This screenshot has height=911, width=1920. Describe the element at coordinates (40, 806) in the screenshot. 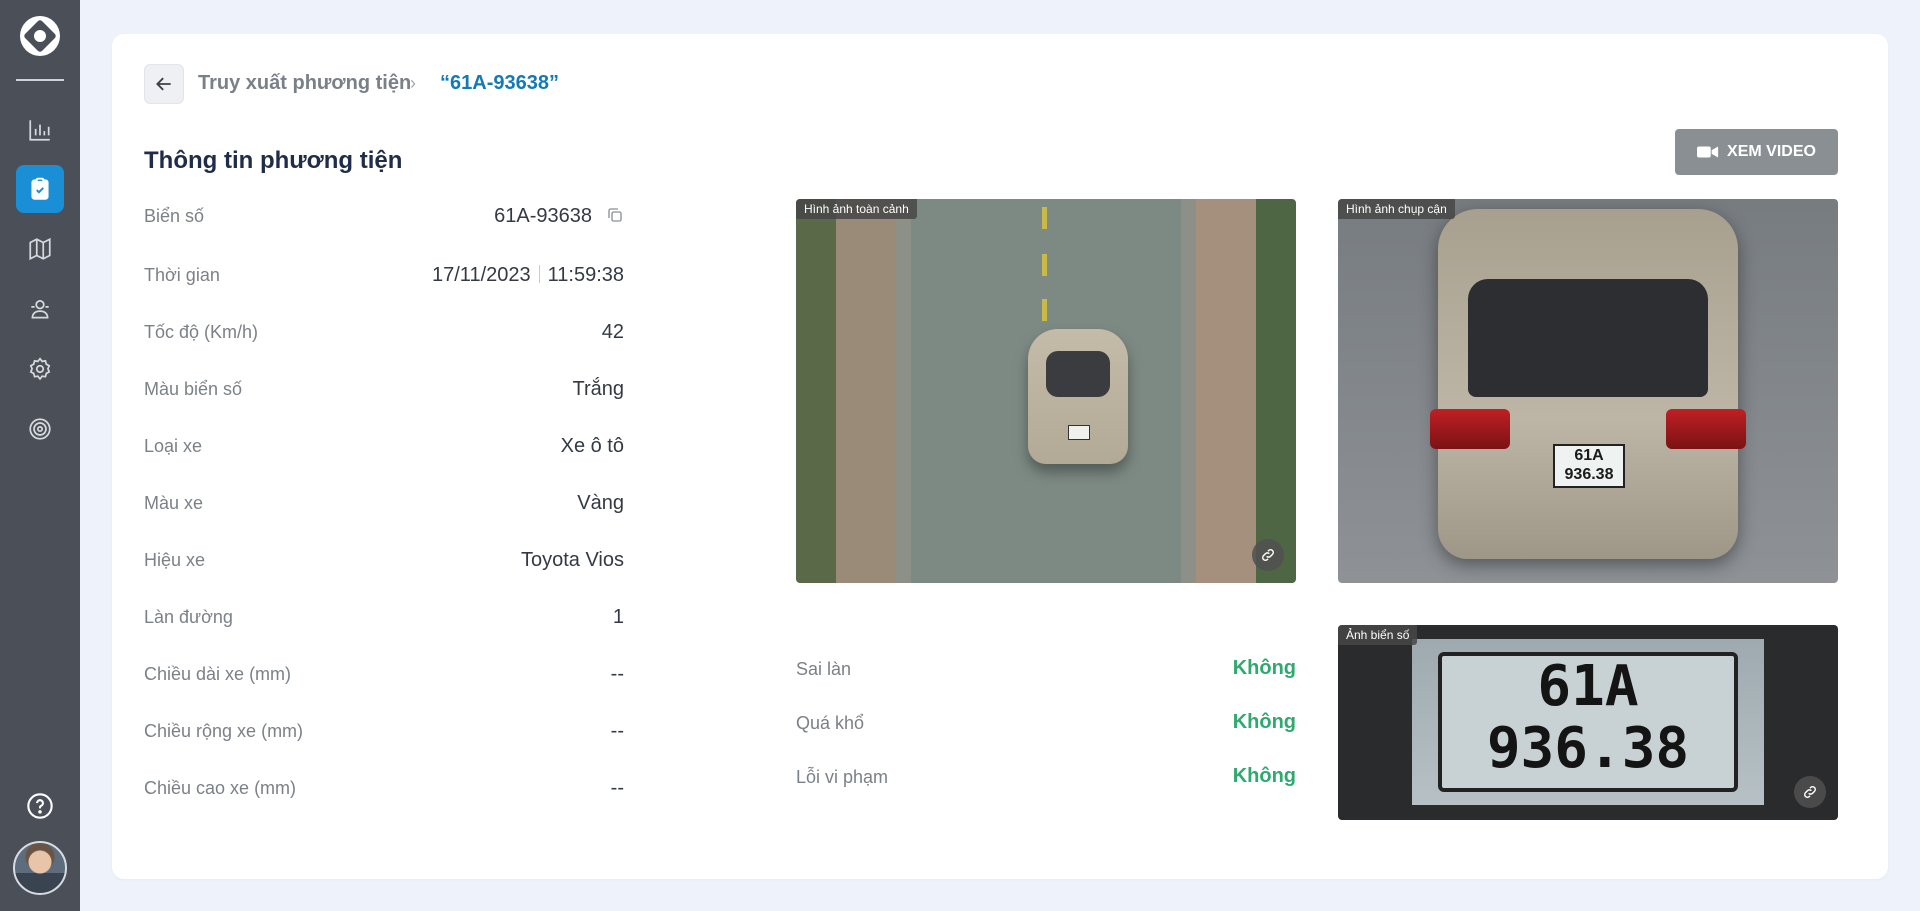

I see `help-icon` at that location.